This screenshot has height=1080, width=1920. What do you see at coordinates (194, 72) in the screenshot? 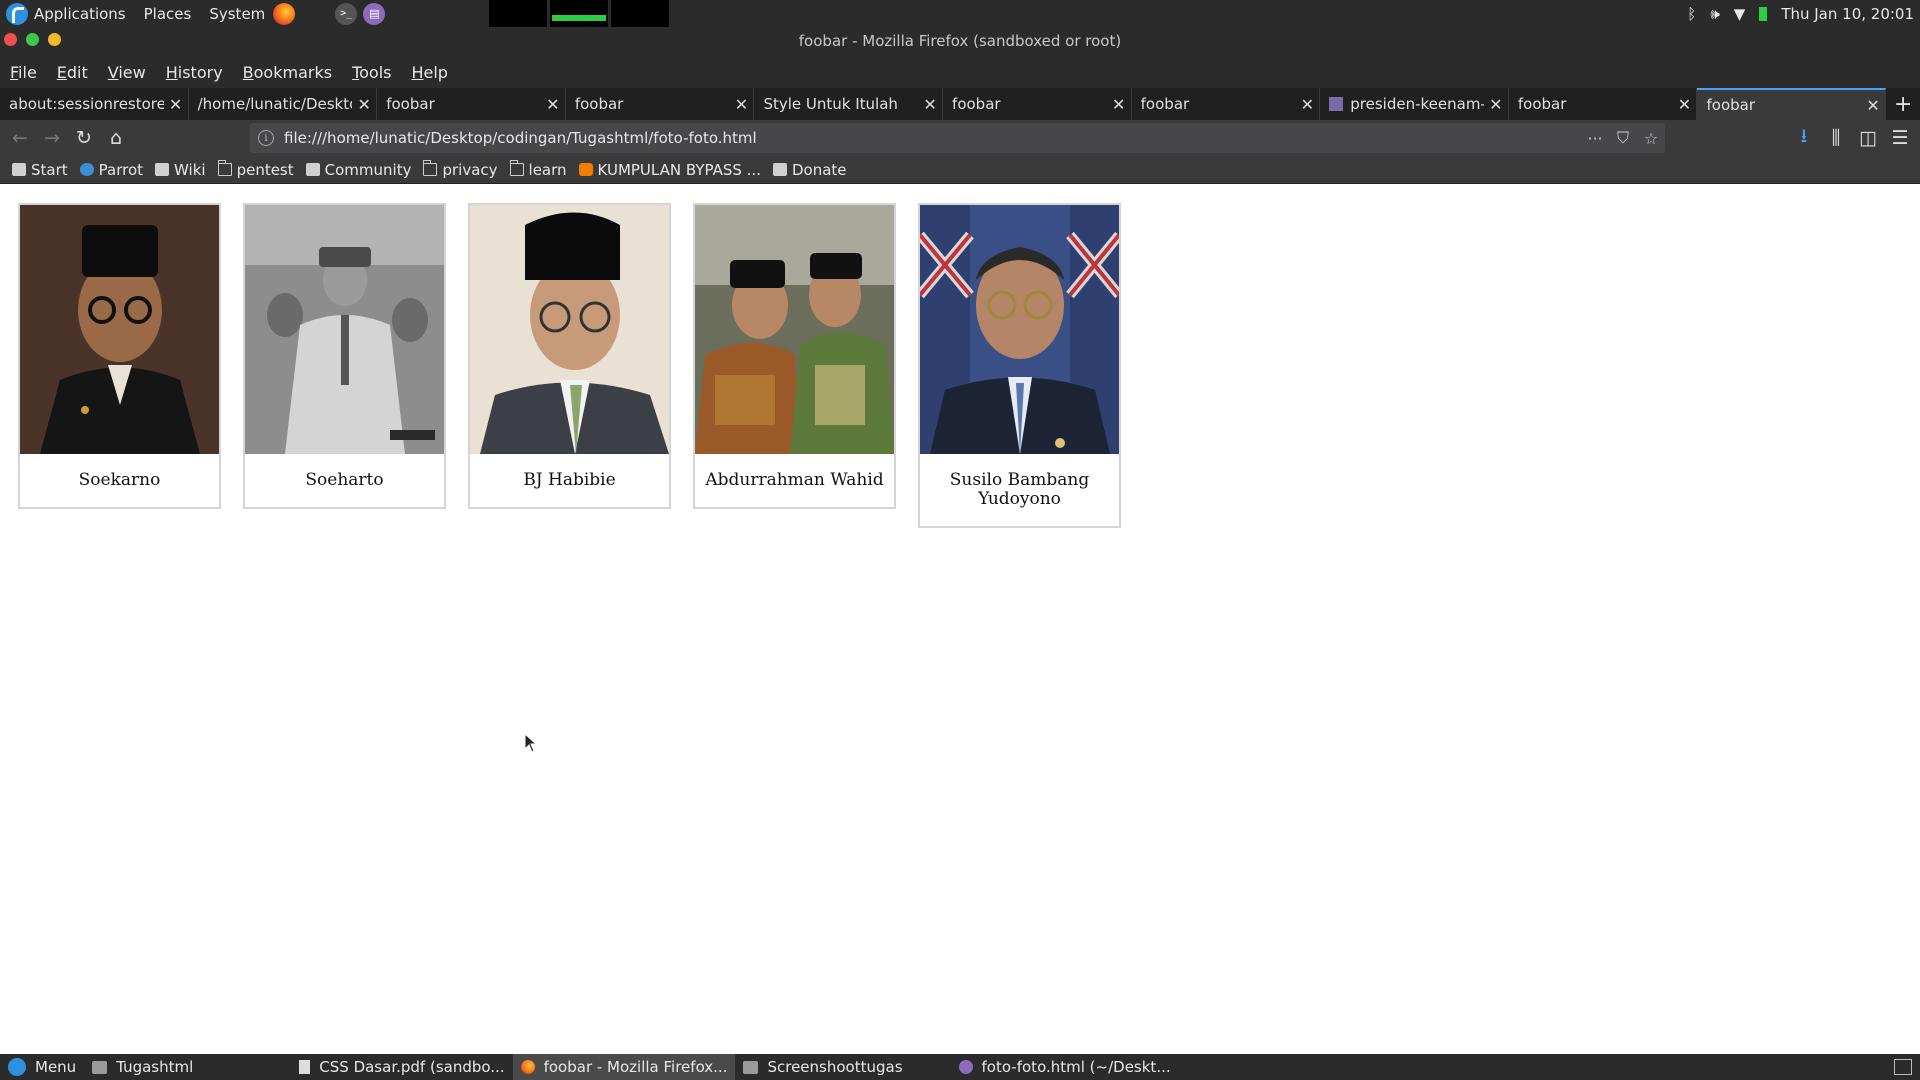
I see `menu-history: History` at bounding box center [194, 72].